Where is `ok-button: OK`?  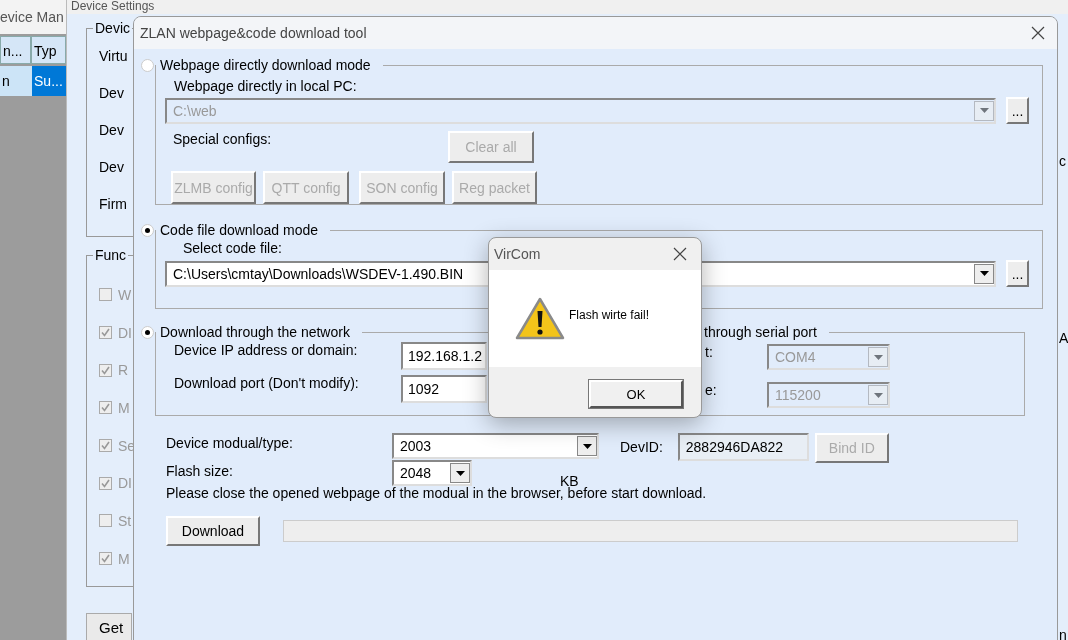 ok-button: OK is located at coordinates (636, 394).